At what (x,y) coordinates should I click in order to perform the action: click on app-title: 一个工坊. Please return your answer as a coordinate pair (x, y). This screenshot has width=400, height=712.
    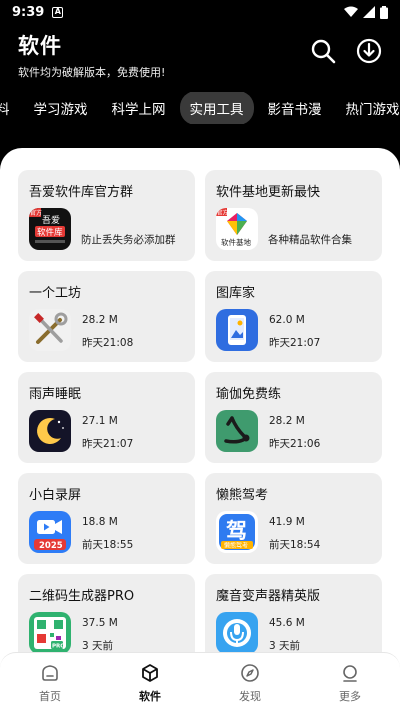
    Looking at the image, I should click on (55, 293).